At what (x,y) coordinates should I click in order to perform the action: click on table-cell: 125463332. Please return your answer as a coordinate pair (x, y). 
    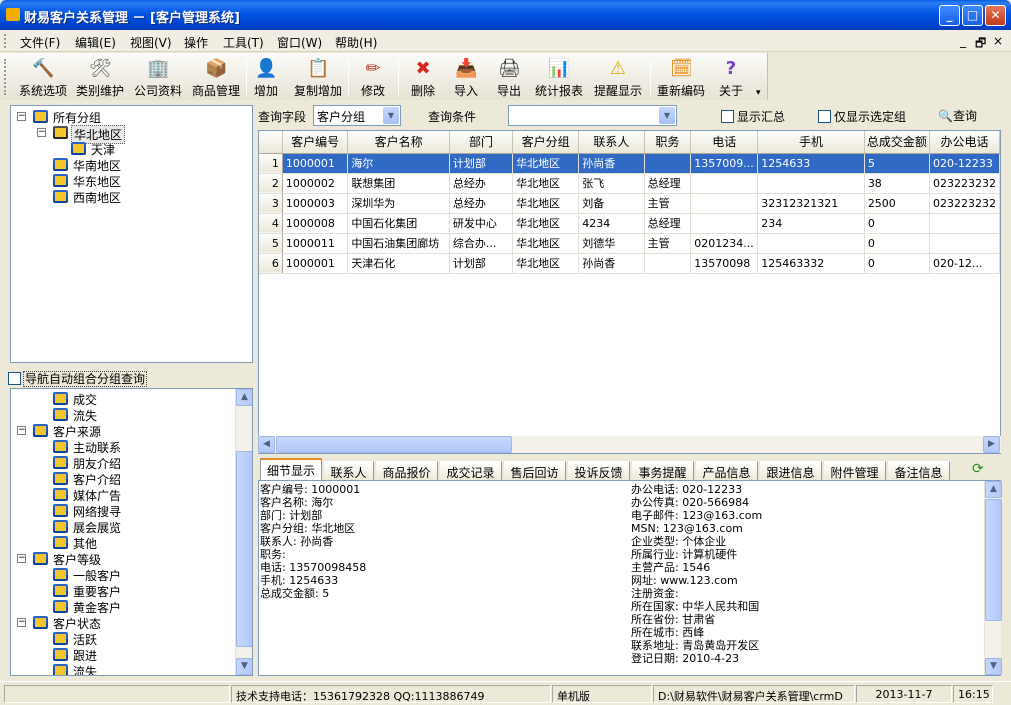
    Looking at the image, I should click on (811, 263).